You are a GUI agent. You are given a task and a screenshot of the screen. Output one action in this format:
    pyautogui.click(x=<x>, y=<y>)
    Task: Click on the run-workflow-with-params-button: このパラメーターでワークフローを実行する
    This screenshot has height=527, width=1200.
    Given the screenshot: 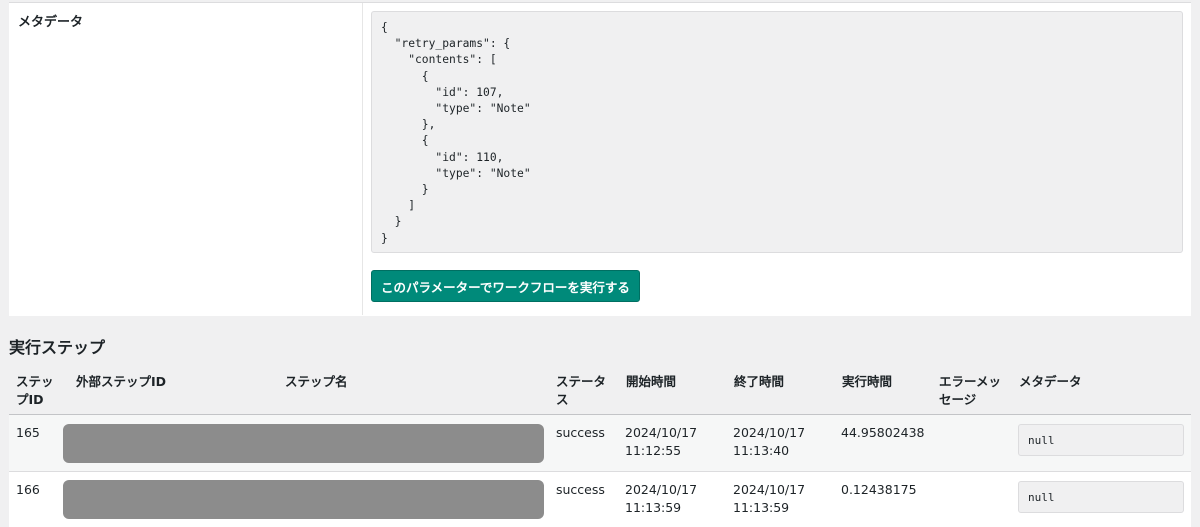 What is the action you would take?
    pyautogui.click(x=505, y=286)
    